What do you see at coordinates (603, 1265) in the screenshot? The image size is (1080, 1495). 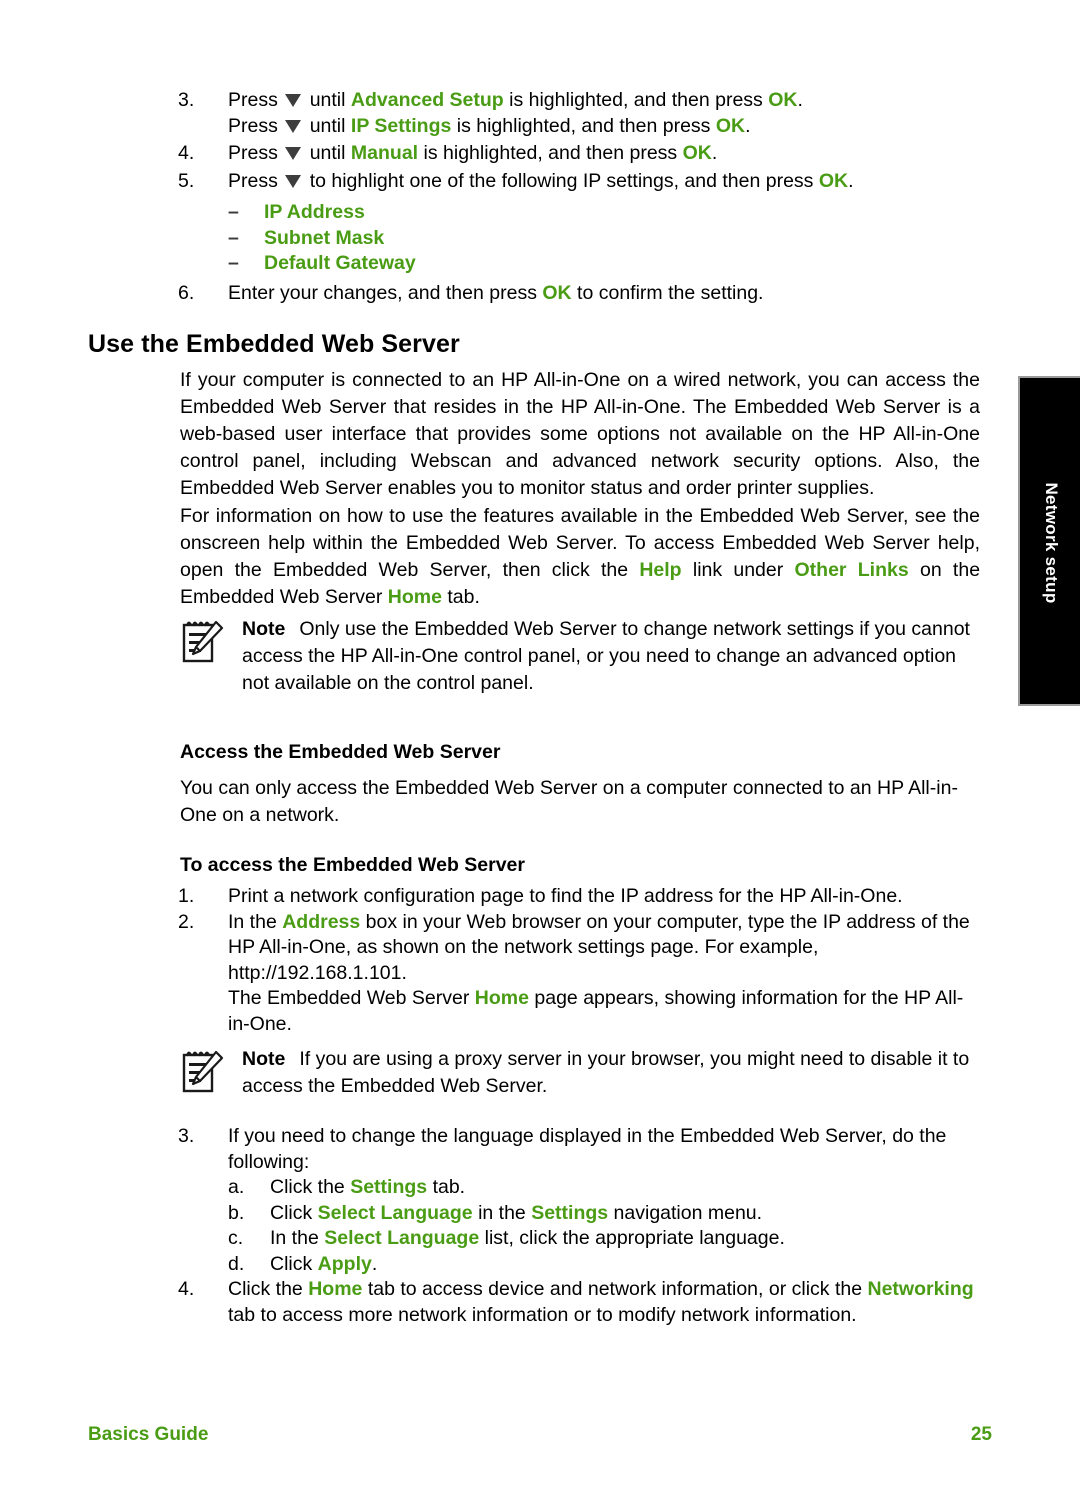 I see `list-item: d. Click Apply.` at bounding box center [603, 1265].